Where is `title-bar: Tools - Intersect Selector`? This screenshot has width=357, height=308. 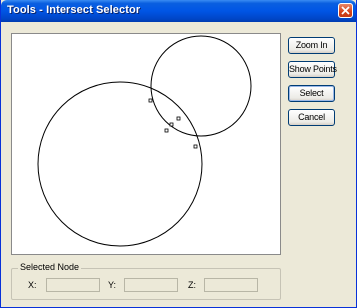
title-bar: Tools - Intersect Selector is located at coordinates (178, 11).